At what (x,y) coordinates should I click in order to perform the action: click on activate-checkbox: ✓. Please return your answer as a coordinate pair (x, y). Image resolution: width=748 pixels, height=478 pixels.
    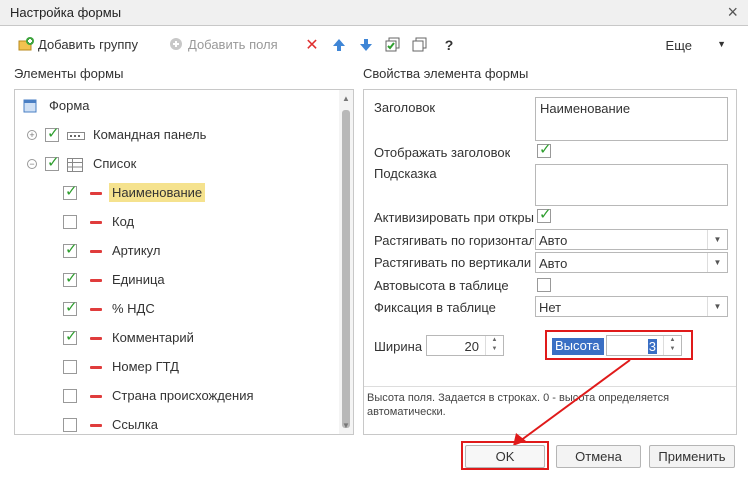
    Looking at the image, I should click on (544, 214).